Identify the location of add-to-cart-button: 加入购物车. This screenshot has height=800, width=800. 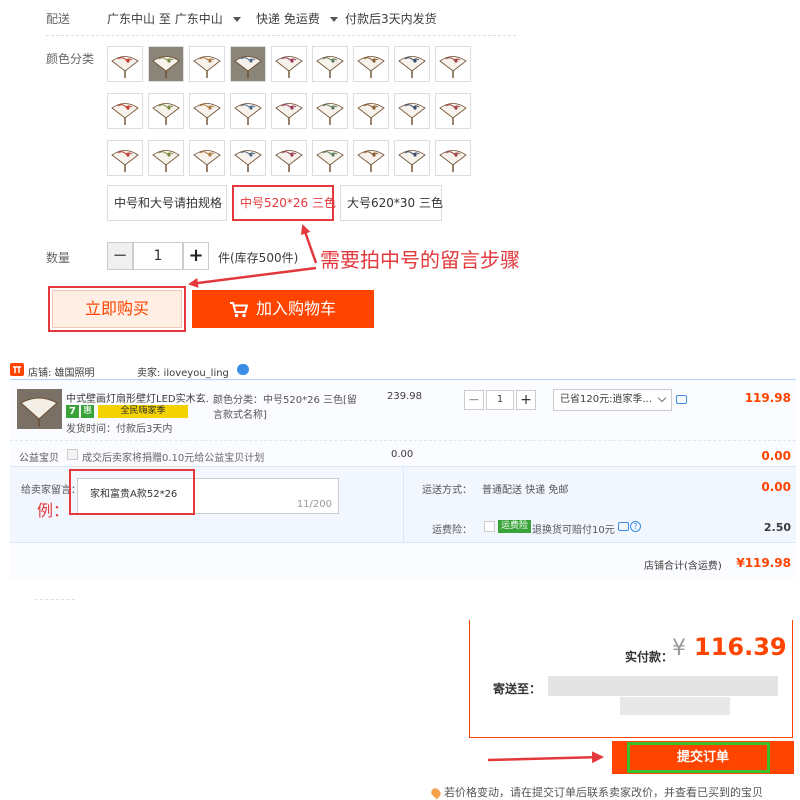
(283, 309).